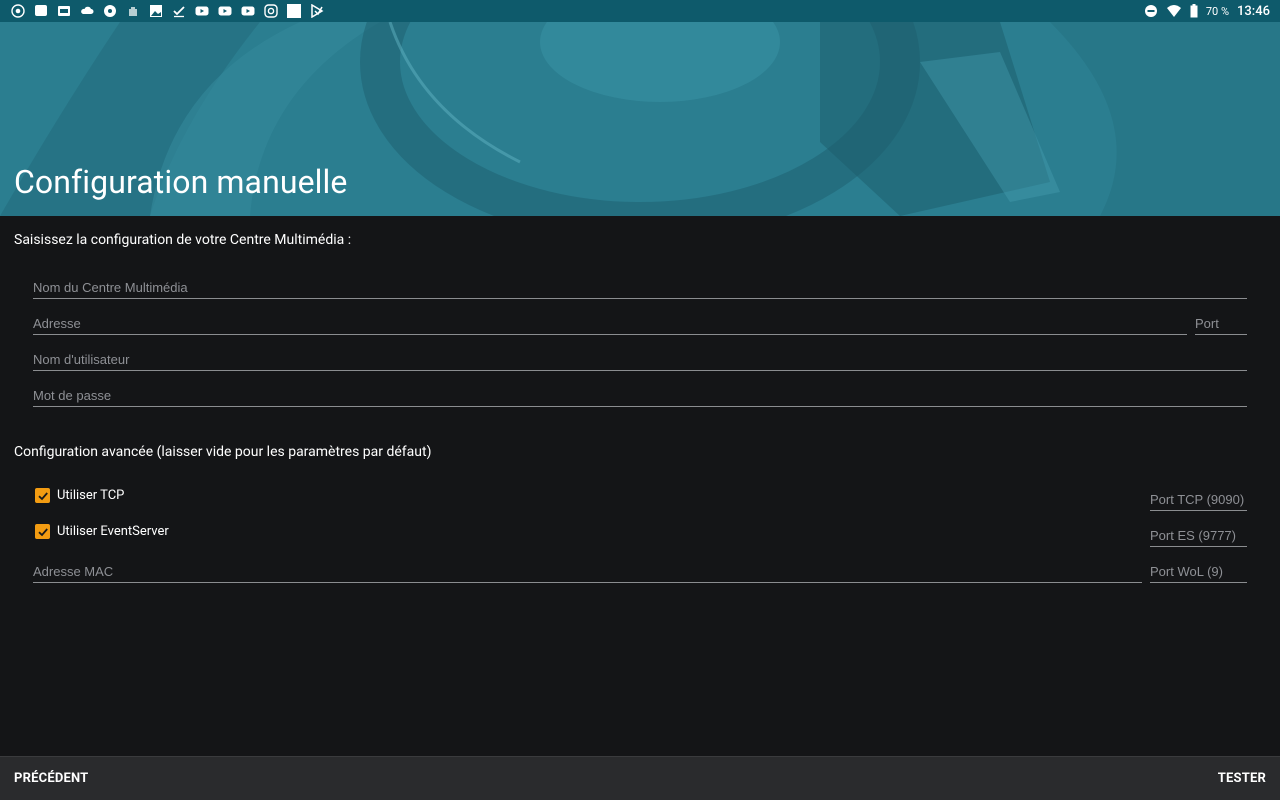  What do you see at coordinates (113, 531) in the screenshot?
I see `use-eventserver-label: Utiliser EventServer` at bounding box center [113, 531].